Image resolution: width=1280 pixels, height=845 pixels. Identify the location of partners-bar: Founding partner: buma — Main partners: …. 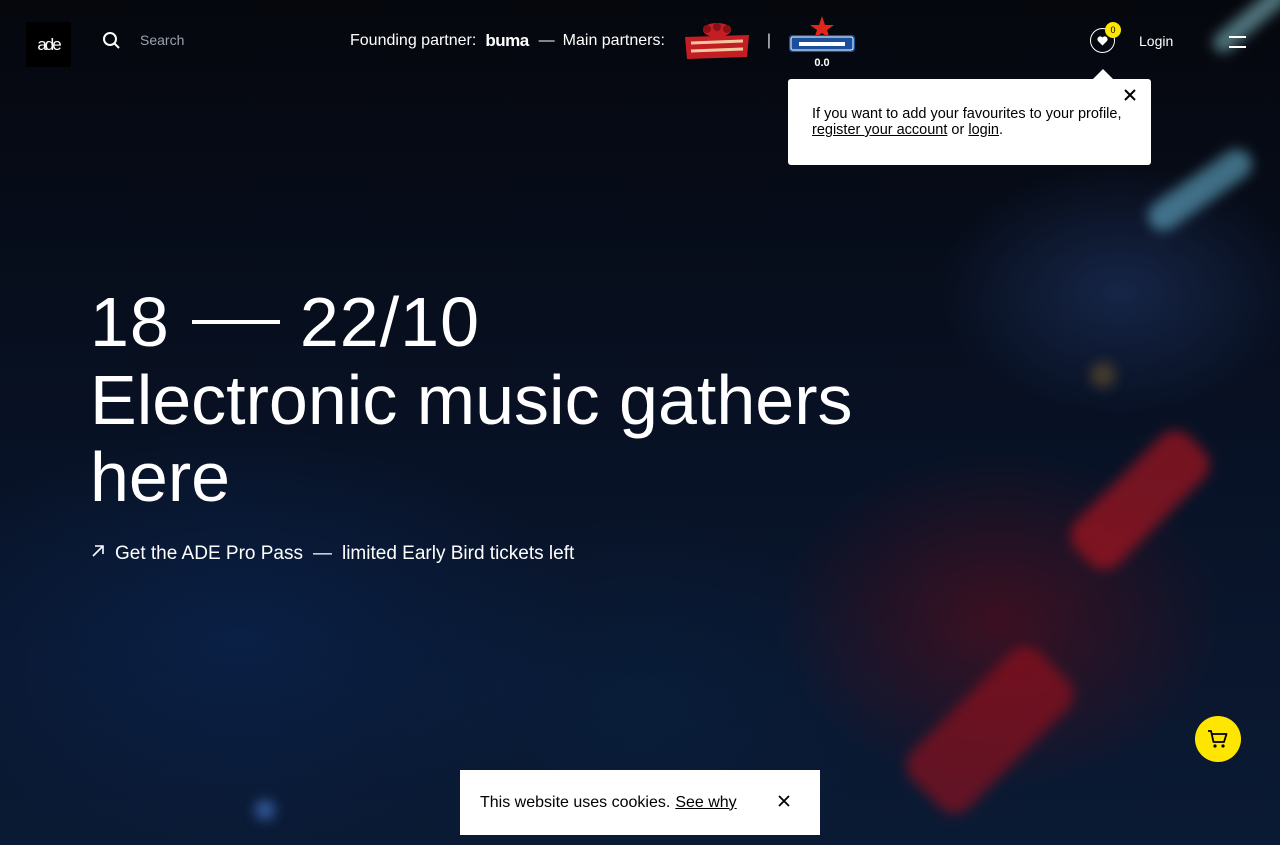
(603, 41).